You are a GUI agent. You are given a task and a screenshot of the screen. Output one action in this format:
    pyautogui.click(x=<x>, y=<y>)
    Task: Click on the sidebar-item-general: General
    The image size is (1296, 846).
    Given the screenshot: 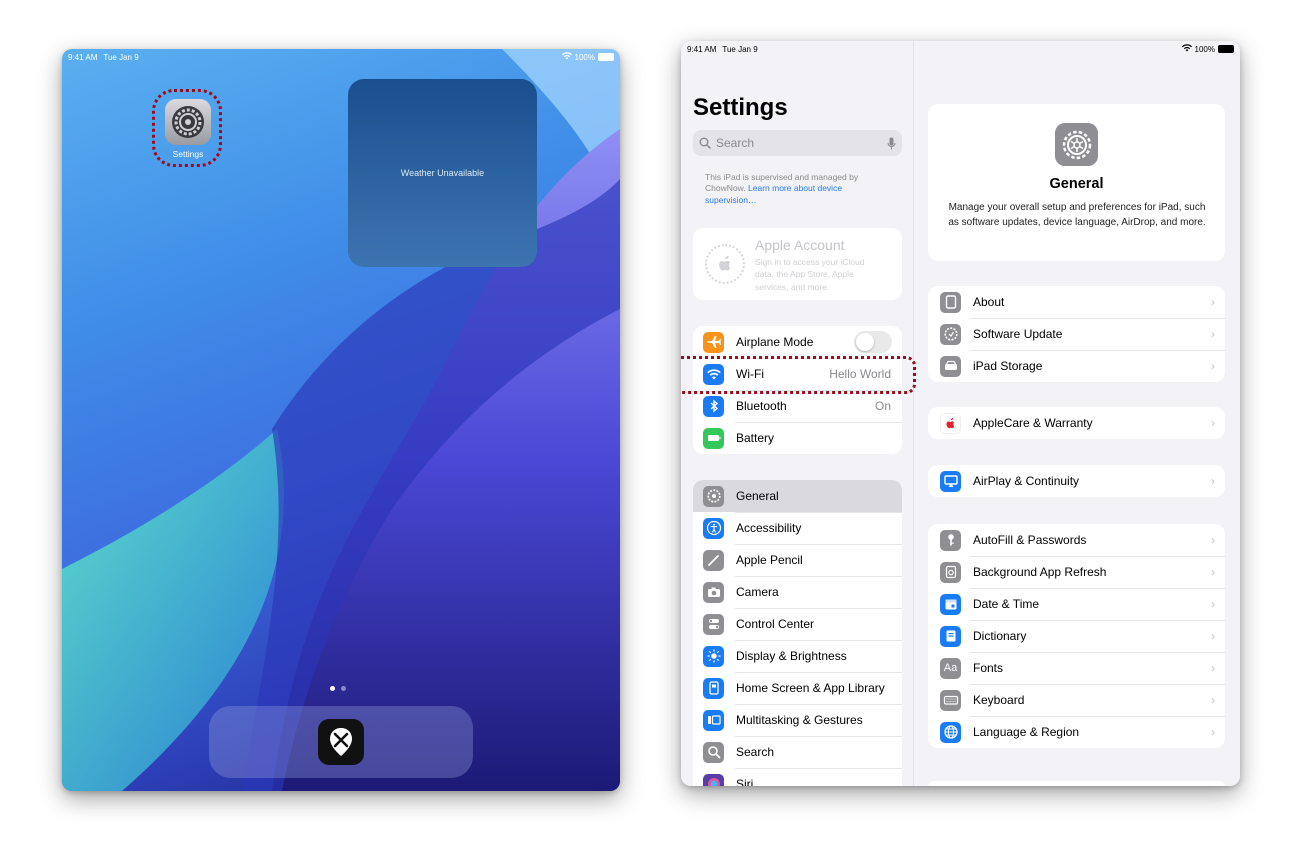 What is the action you would take?
    pyautogui.click(x=797, y=496)
    